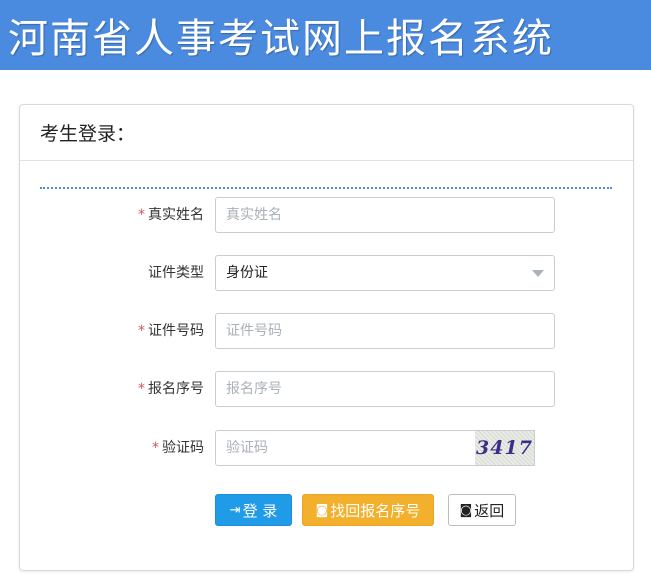  Describe the element at coordinates (385, 331) in the screenshot. I see `id-number-input` at that location.